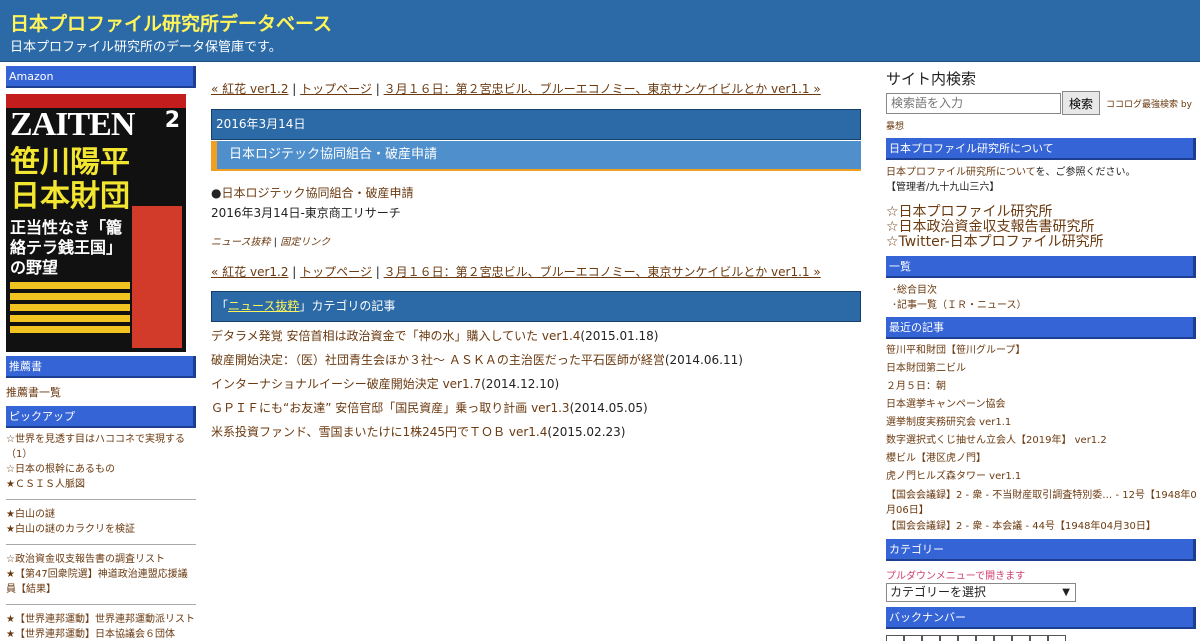 The width and height of the screenshot is (1200, 642). What do you see at coordinates (101, 559) in the screenshot?
I see `pickup-item: ☆政治資金収支報告書の調査リスト` at bounding box center [101, 559].